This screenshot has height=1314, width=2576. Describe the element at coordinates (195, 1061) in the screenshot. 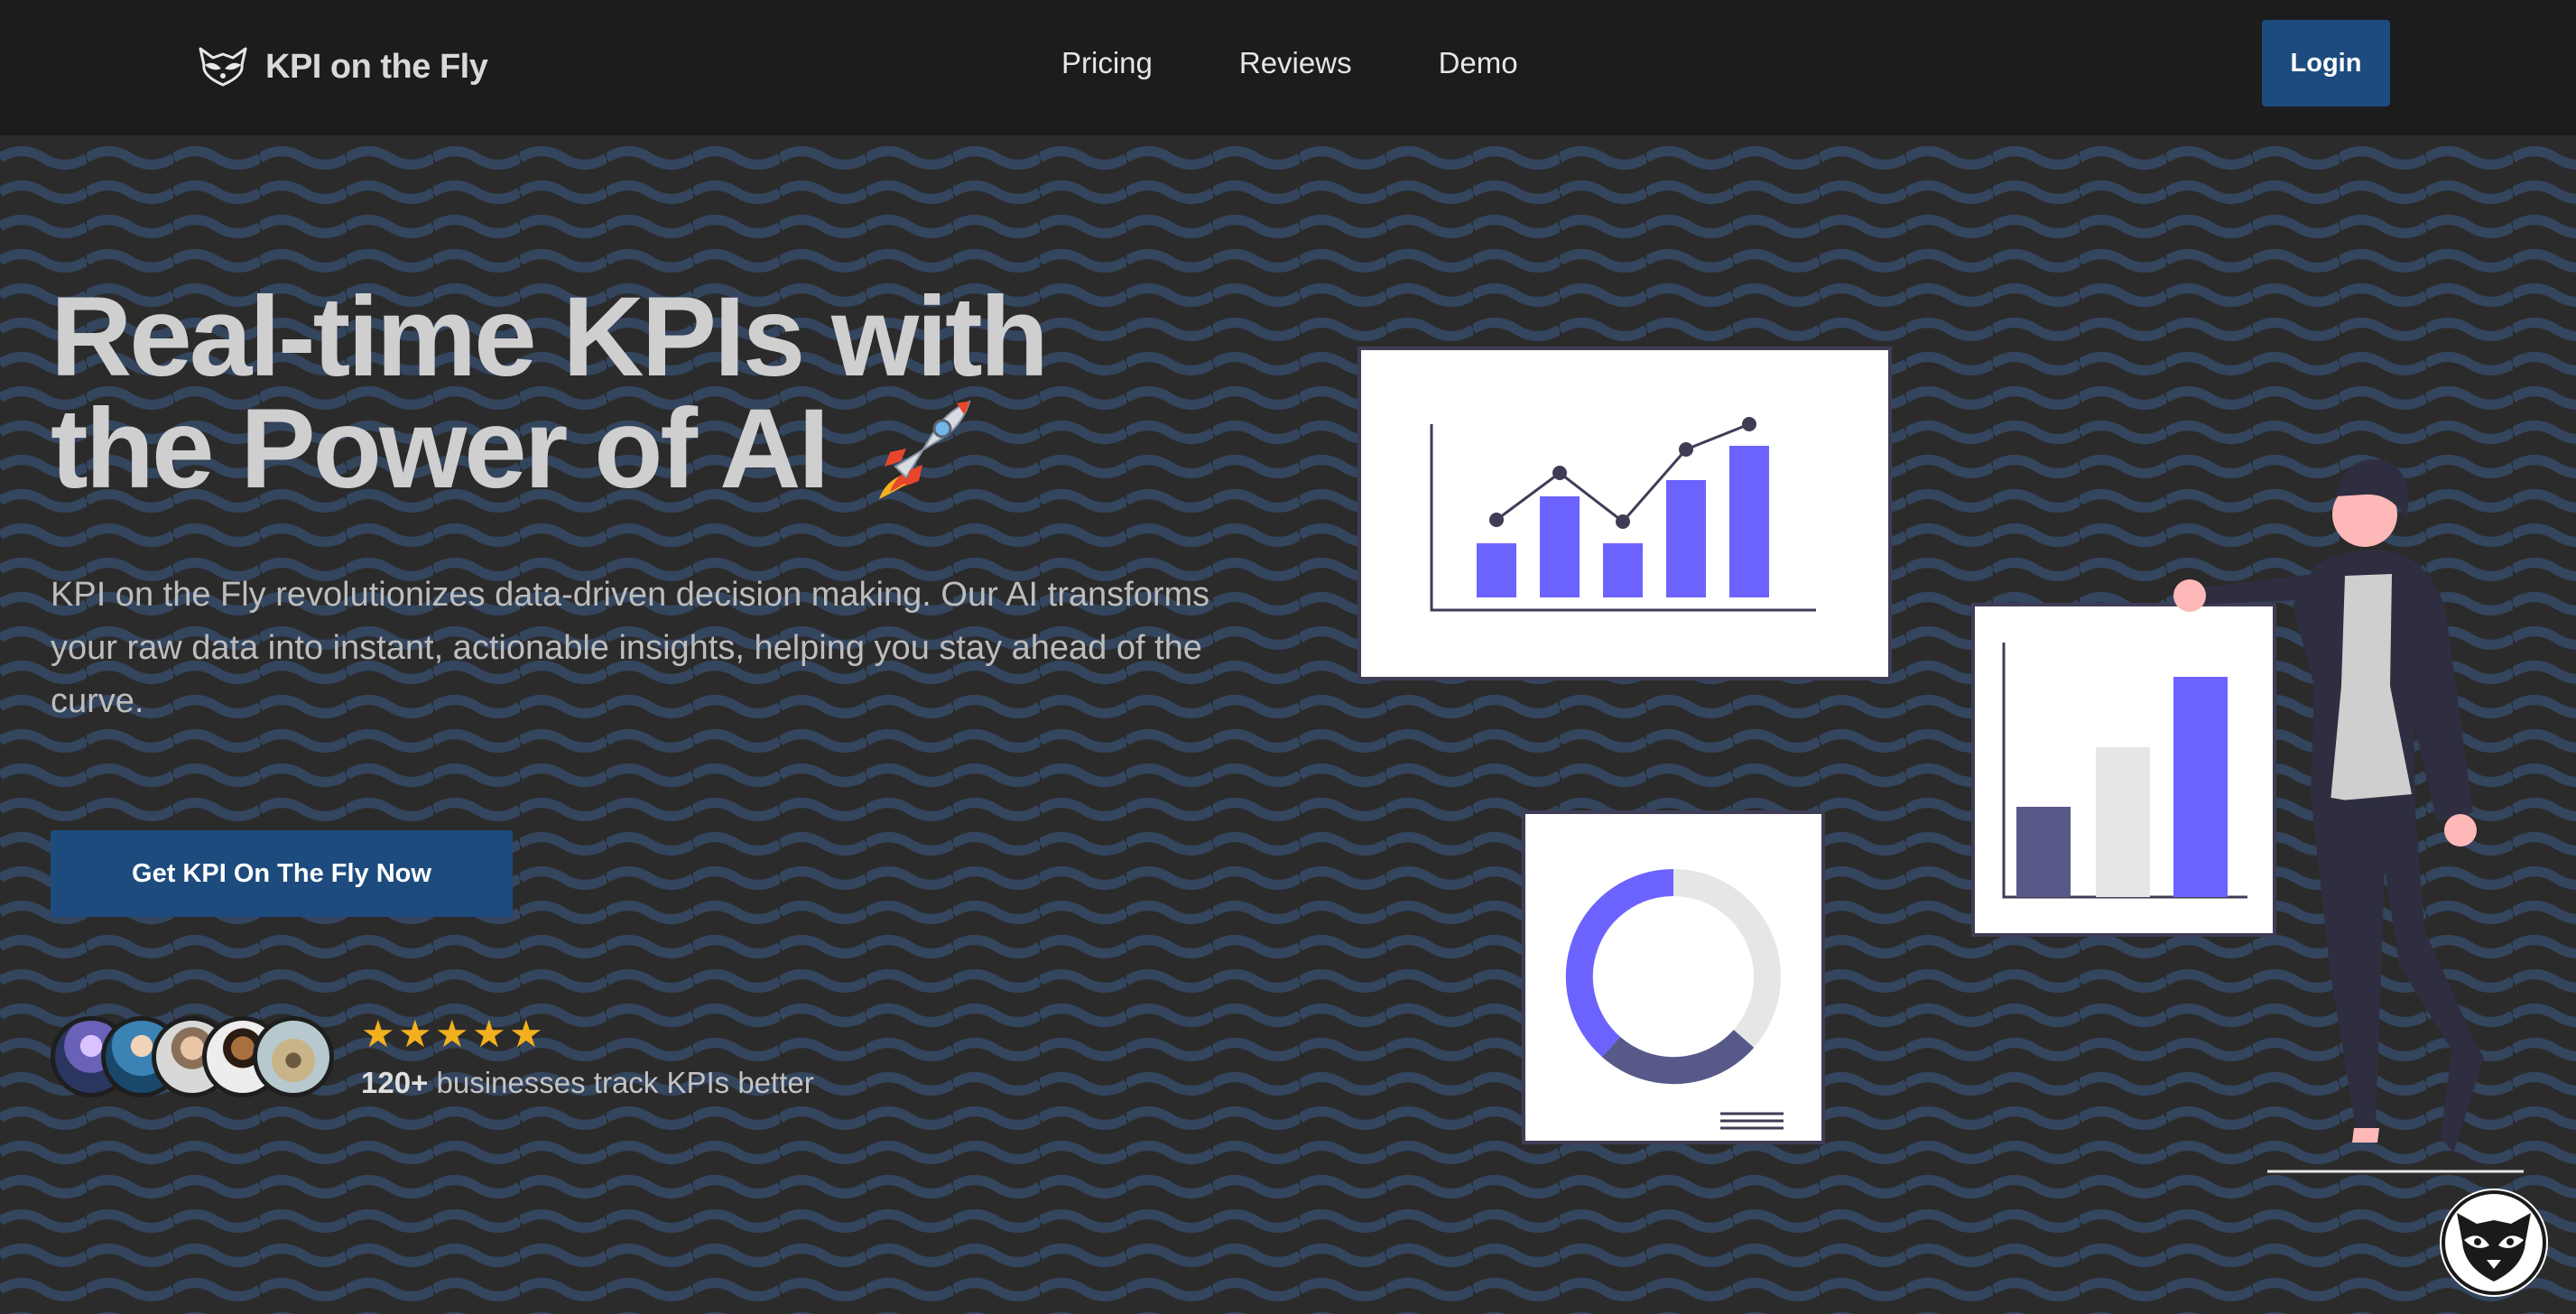

I see `customer-avatars` at that location.